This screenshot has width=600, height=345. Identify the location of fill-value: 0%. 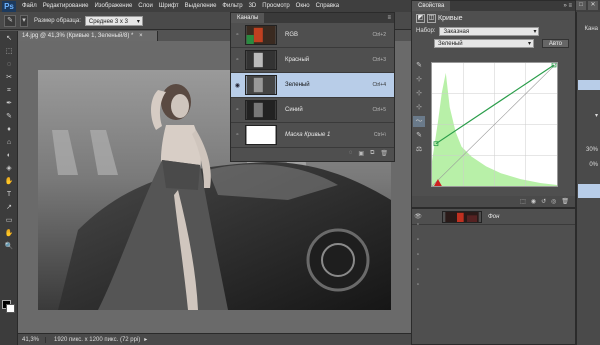
(589, 165).